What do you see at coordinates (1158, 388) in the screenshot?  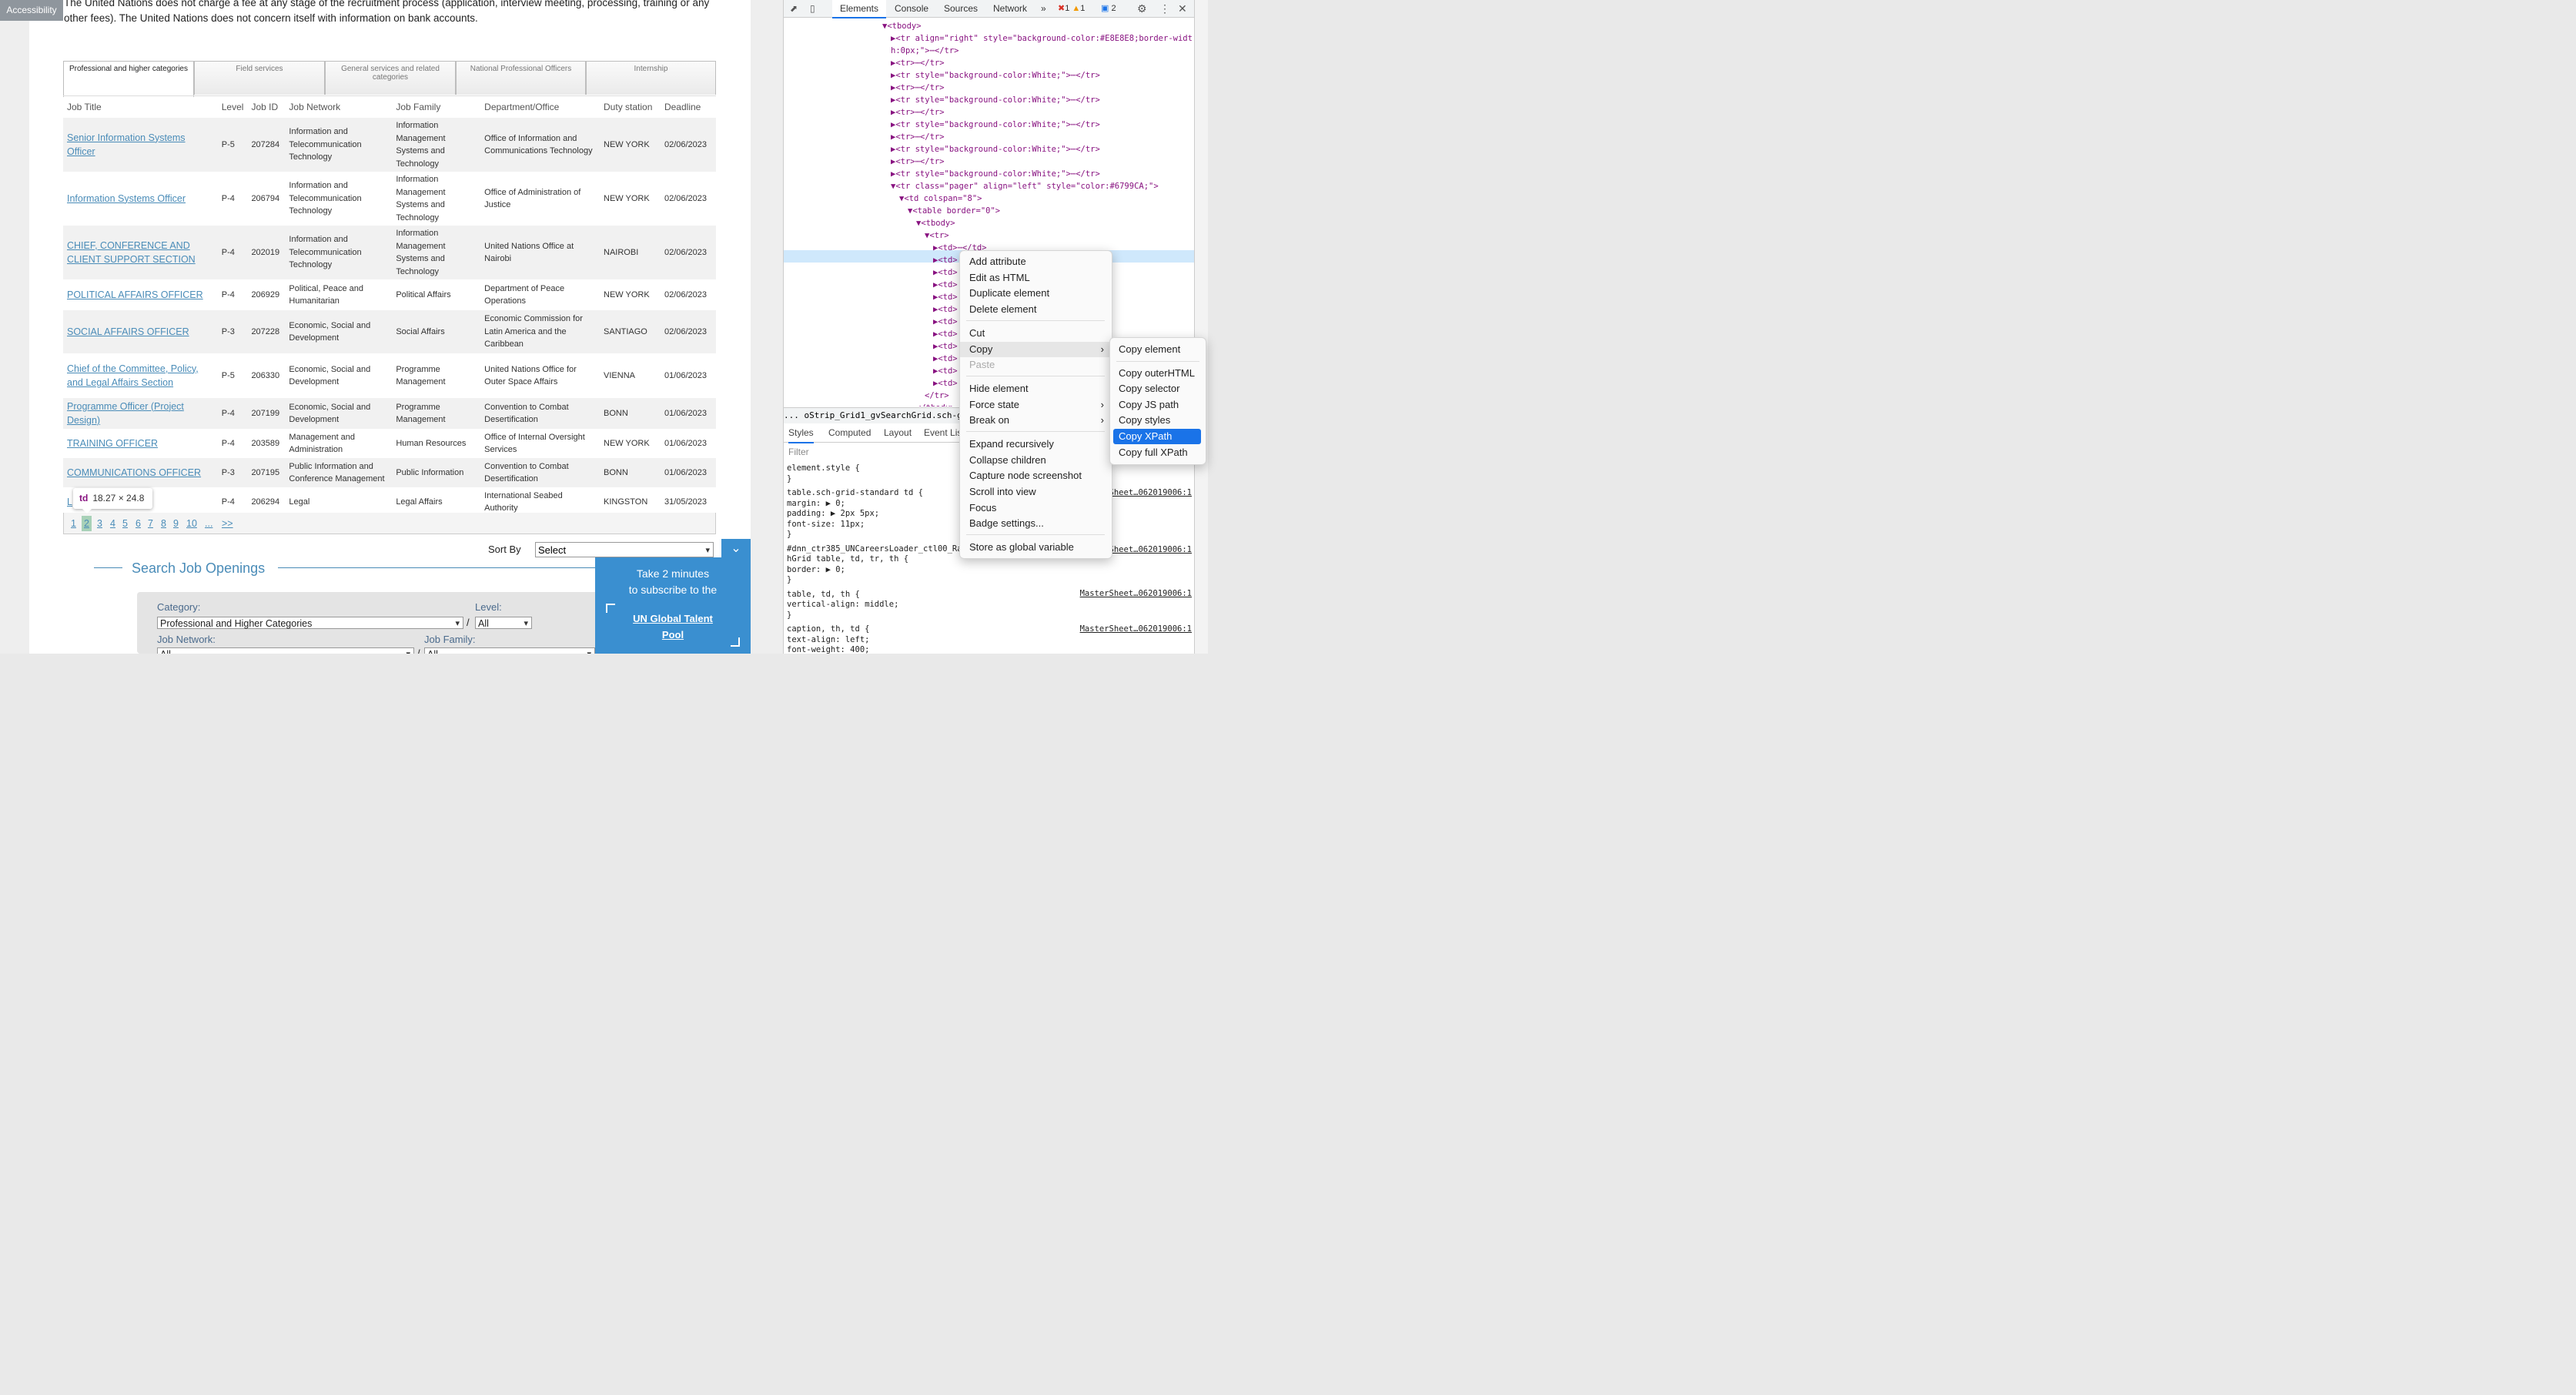 I see `menu-copy-selector: Copy selector` at bounding box center [1158, 388].